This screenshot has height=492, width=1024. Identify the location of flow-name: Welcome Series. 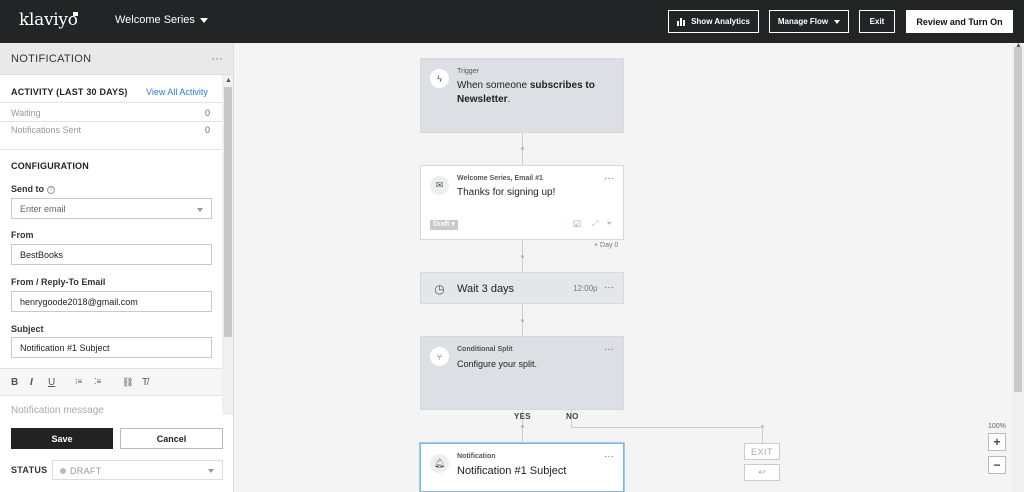
(155, 20).